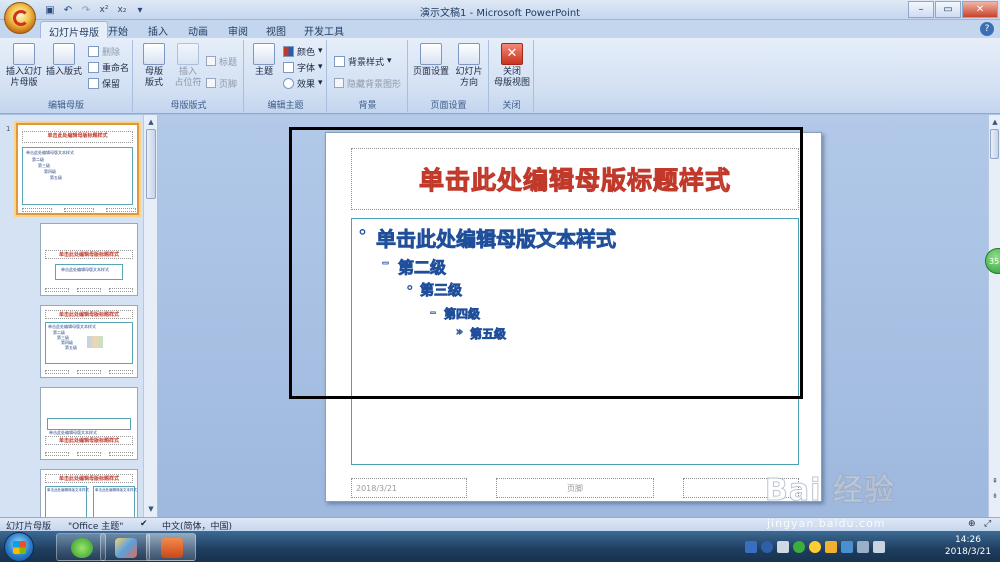 Image resolution: width=1000 pixels, height=562 pixels. Describe the element at coordinates (19, 547) in the screenshot. I see `start-button` at that location.